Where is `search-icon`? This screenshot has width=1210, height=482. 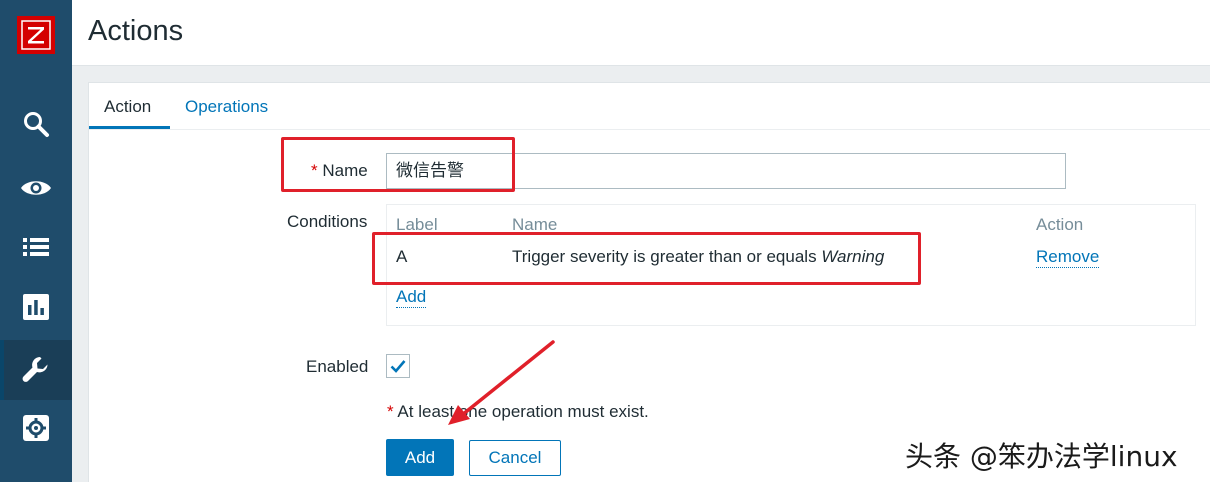 search-icon is located at coordinates (36, 124).